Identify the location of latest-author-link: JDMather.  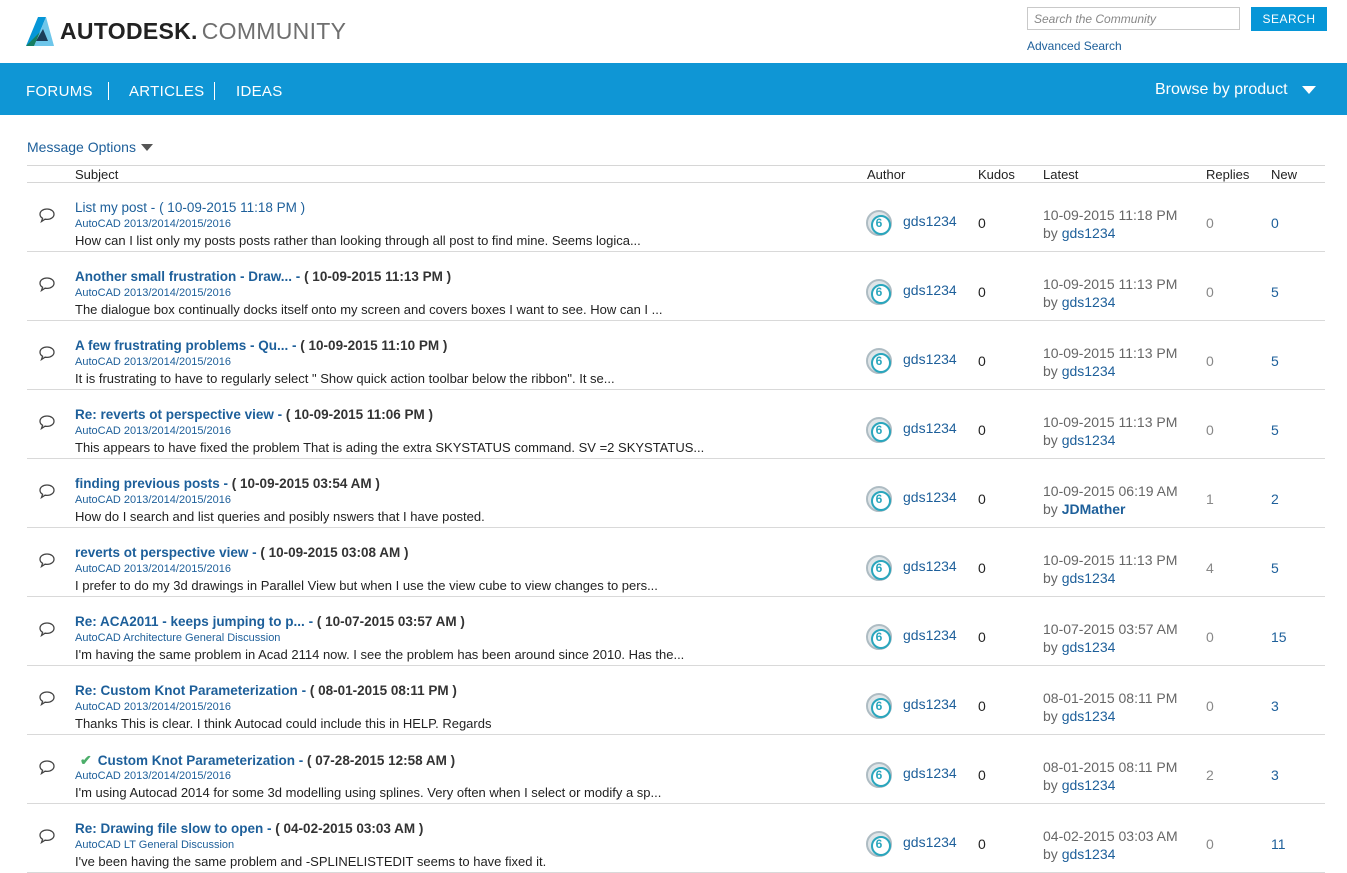
(1094, 509).